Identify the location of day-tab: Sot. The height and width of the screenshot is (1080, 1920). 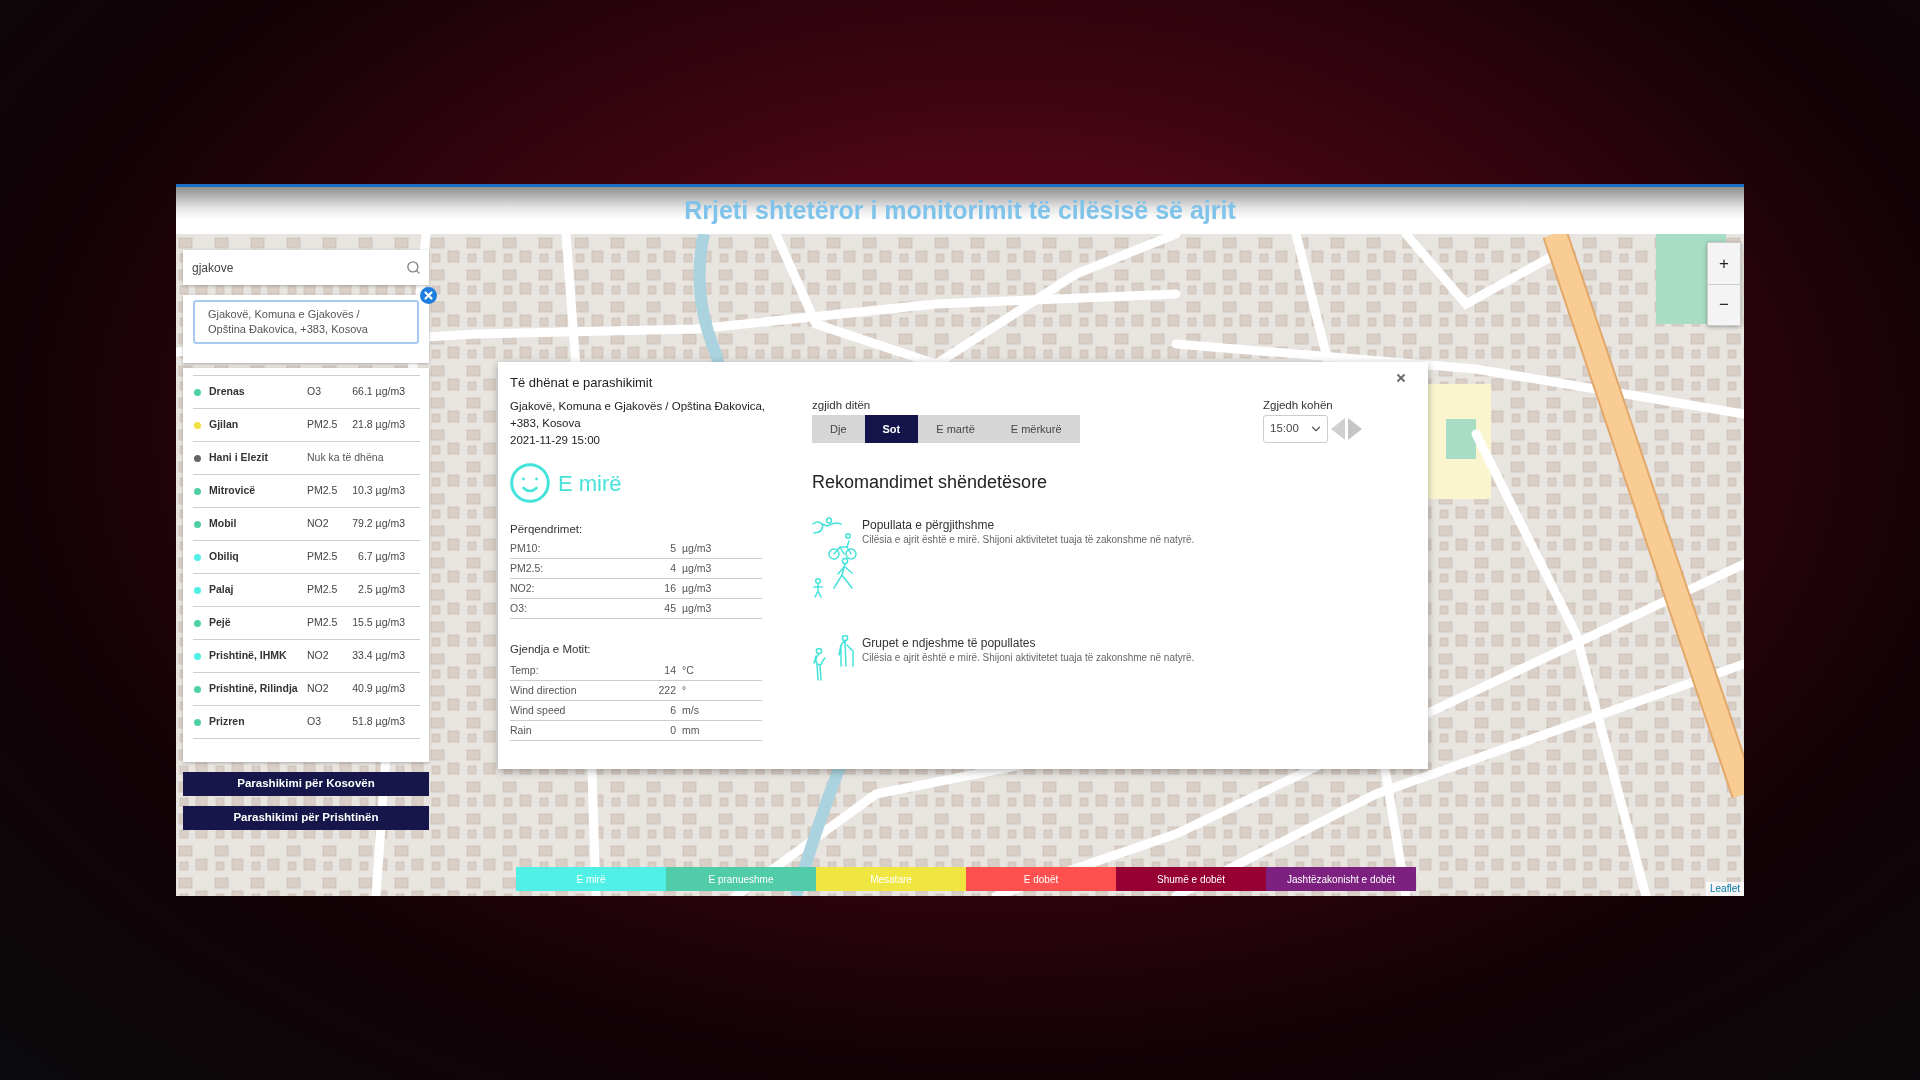
(891, 429).